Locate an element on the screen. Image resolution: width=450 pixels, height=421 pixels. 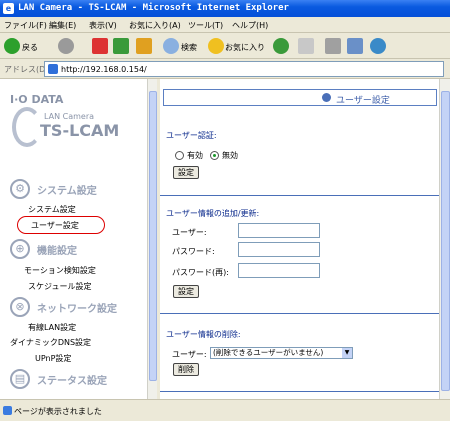
menu-favorites: お気に入り(A) is located at coordinates (155, 25).